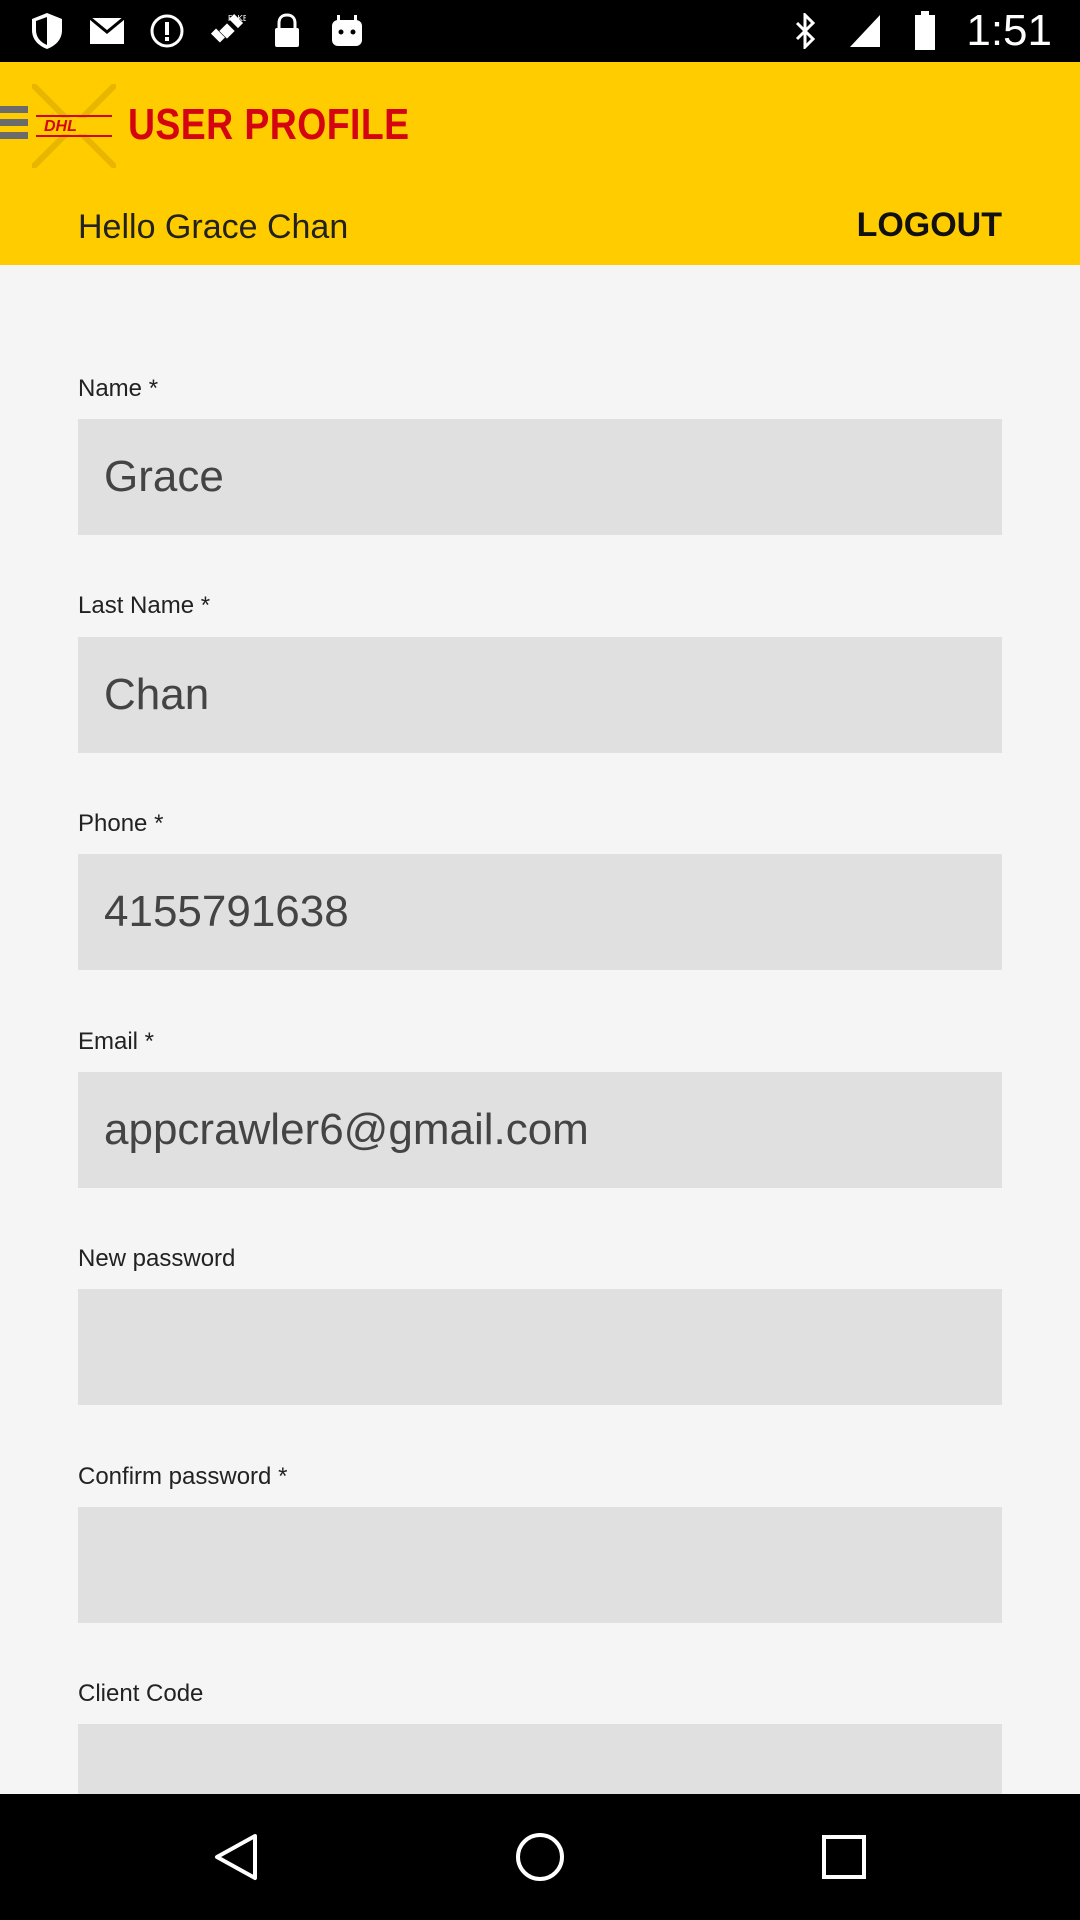 The image size is (1080, 1920). I want to click on recents-icon, so click(844, 1857).